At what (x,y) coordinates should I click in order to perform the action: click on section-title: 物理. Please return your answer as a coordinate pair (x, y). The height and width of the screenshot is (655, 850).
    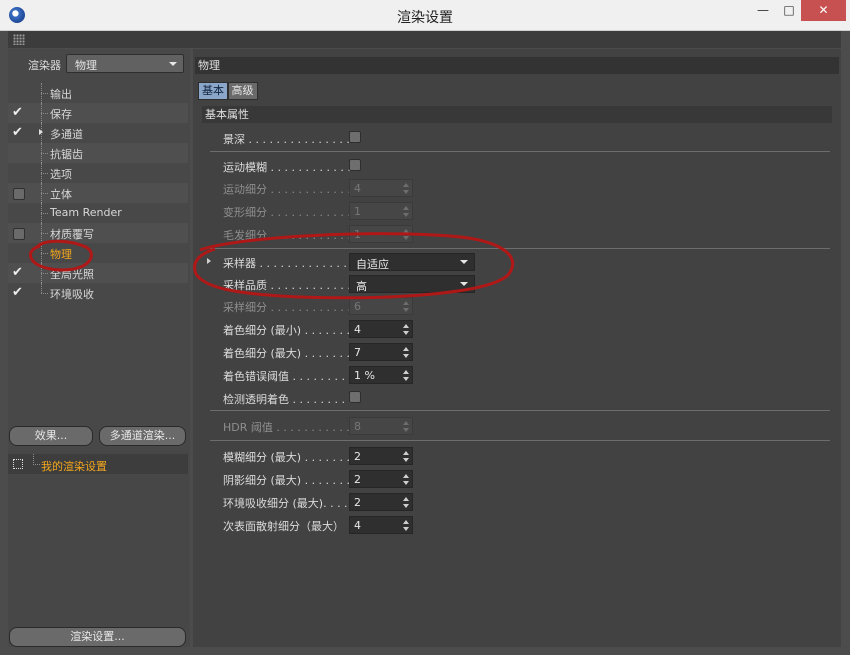
    Looking at the image, I should click on (517, 65).